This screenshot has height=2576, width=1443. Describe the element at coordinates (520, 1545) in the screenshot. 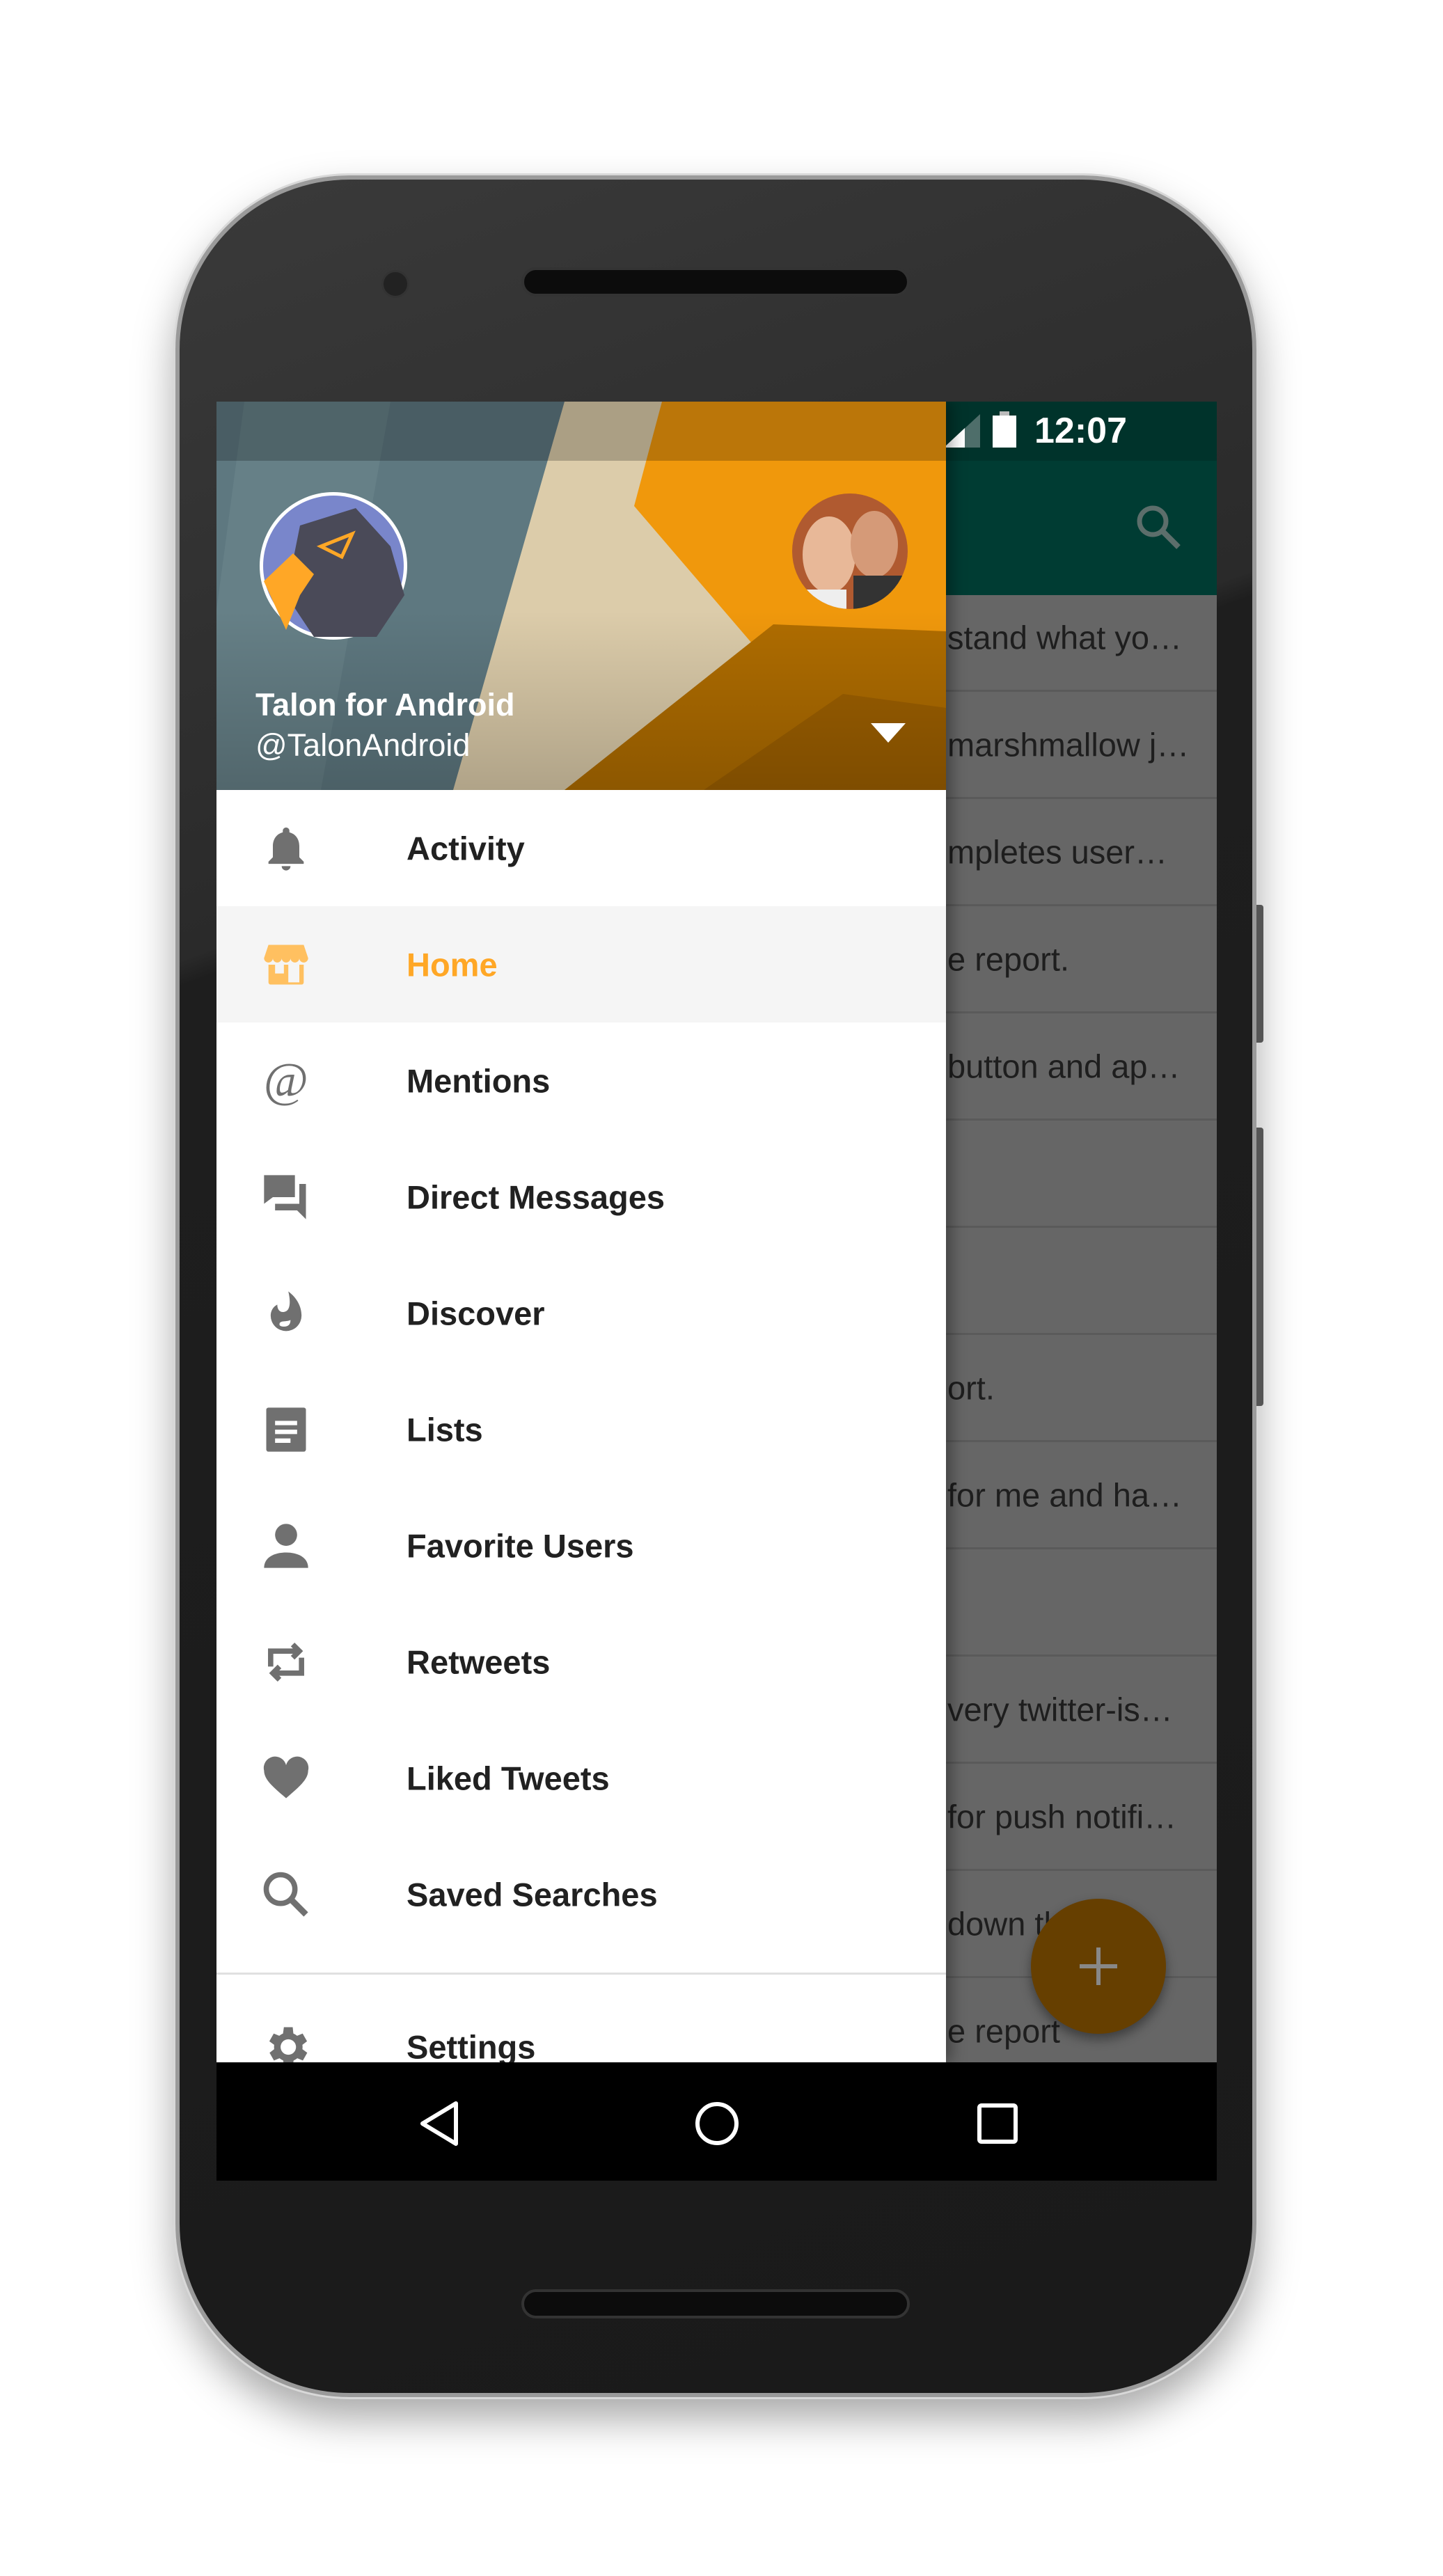

I see `menu-item-label: Favorite Users` at that location.